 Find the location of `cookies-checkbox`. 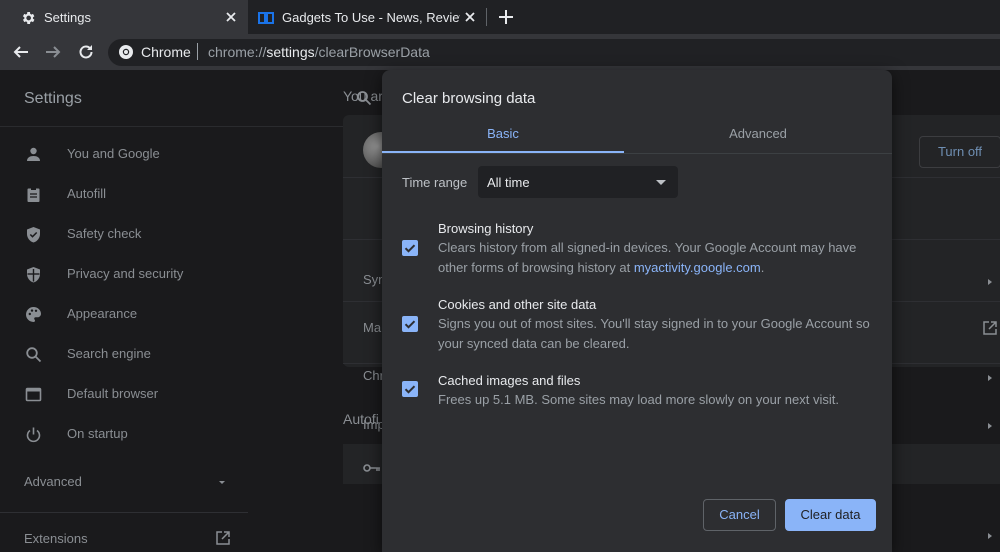

cookies-checkbox is located at coordinates (410, 324).